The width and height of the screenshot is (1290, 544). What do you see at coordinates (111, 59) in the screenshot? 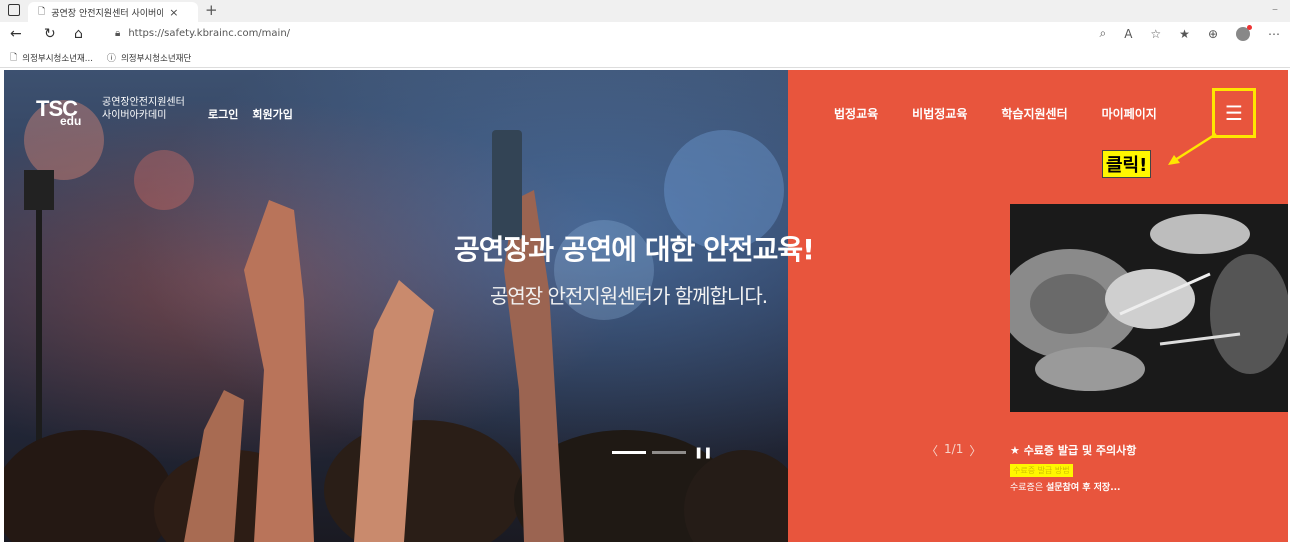
I see `site-icon: ⓘ` at bounding box center [111, 59].